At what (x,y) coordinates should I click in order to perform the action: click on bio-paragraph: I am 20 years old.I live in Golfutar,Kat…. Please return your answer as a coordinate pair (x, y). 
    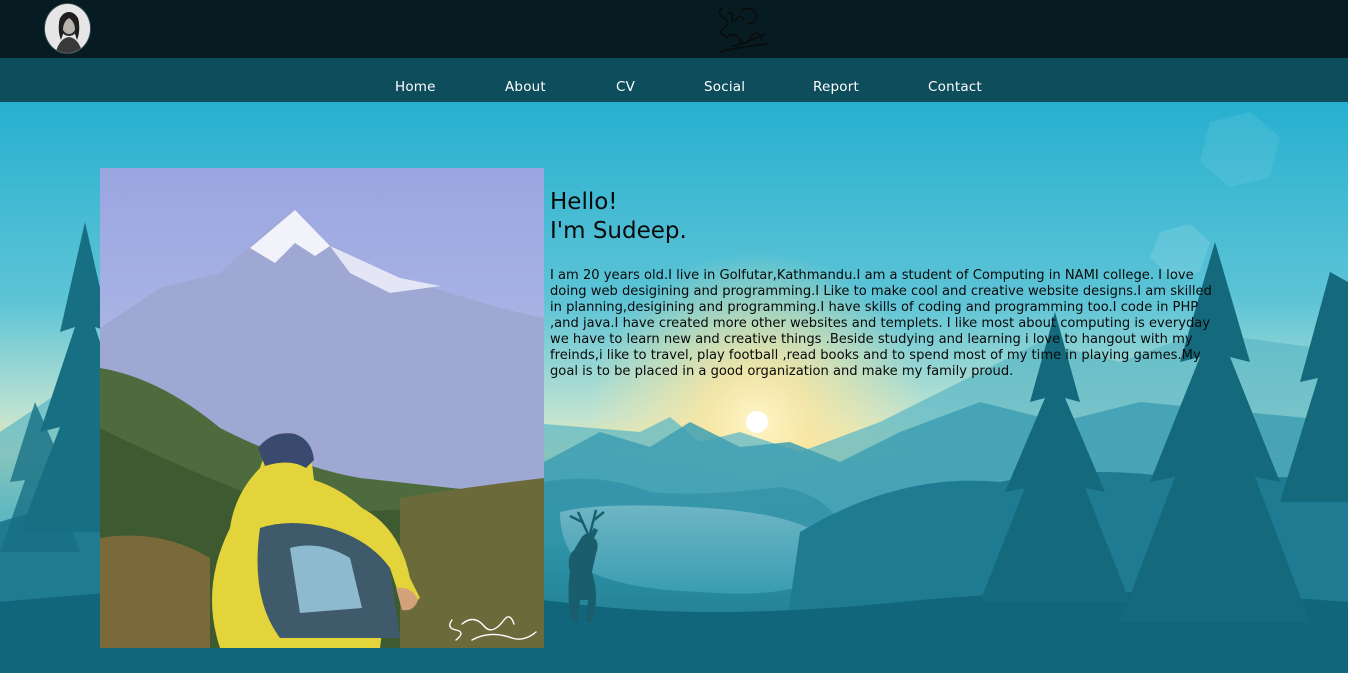
    Looking at the image, I should click on (881, 323).